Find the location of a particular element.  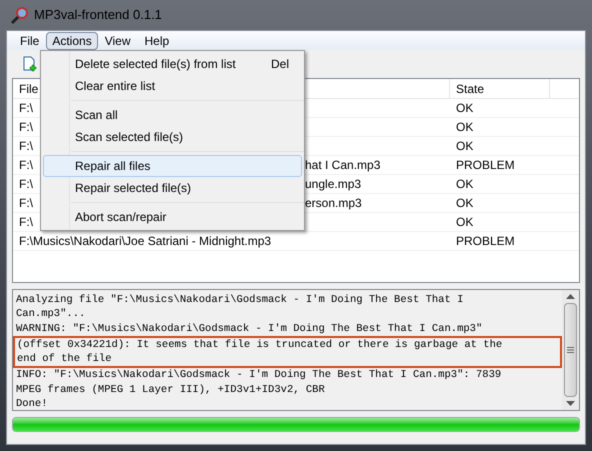

menu-option: Abort scan/repair is located at coordinates (172, 217).